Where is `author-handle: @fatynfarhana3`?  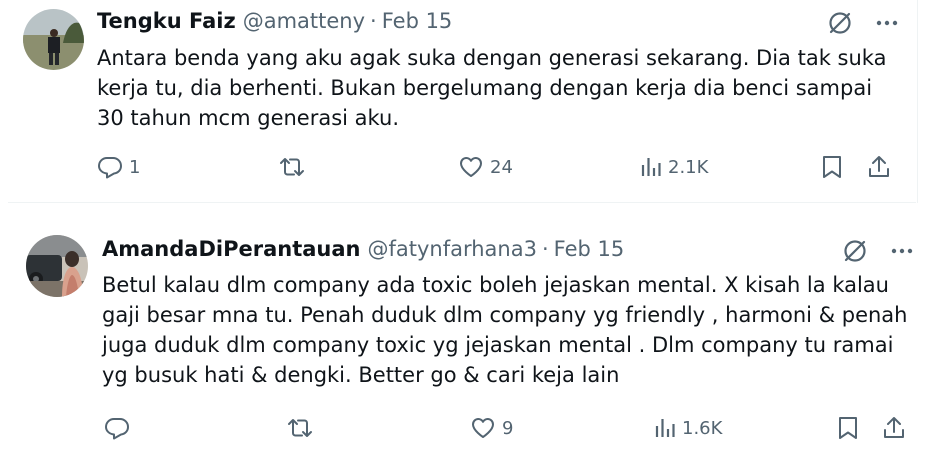 author-handle: @fatynfarhana3 is located at coordinates (451, 249).